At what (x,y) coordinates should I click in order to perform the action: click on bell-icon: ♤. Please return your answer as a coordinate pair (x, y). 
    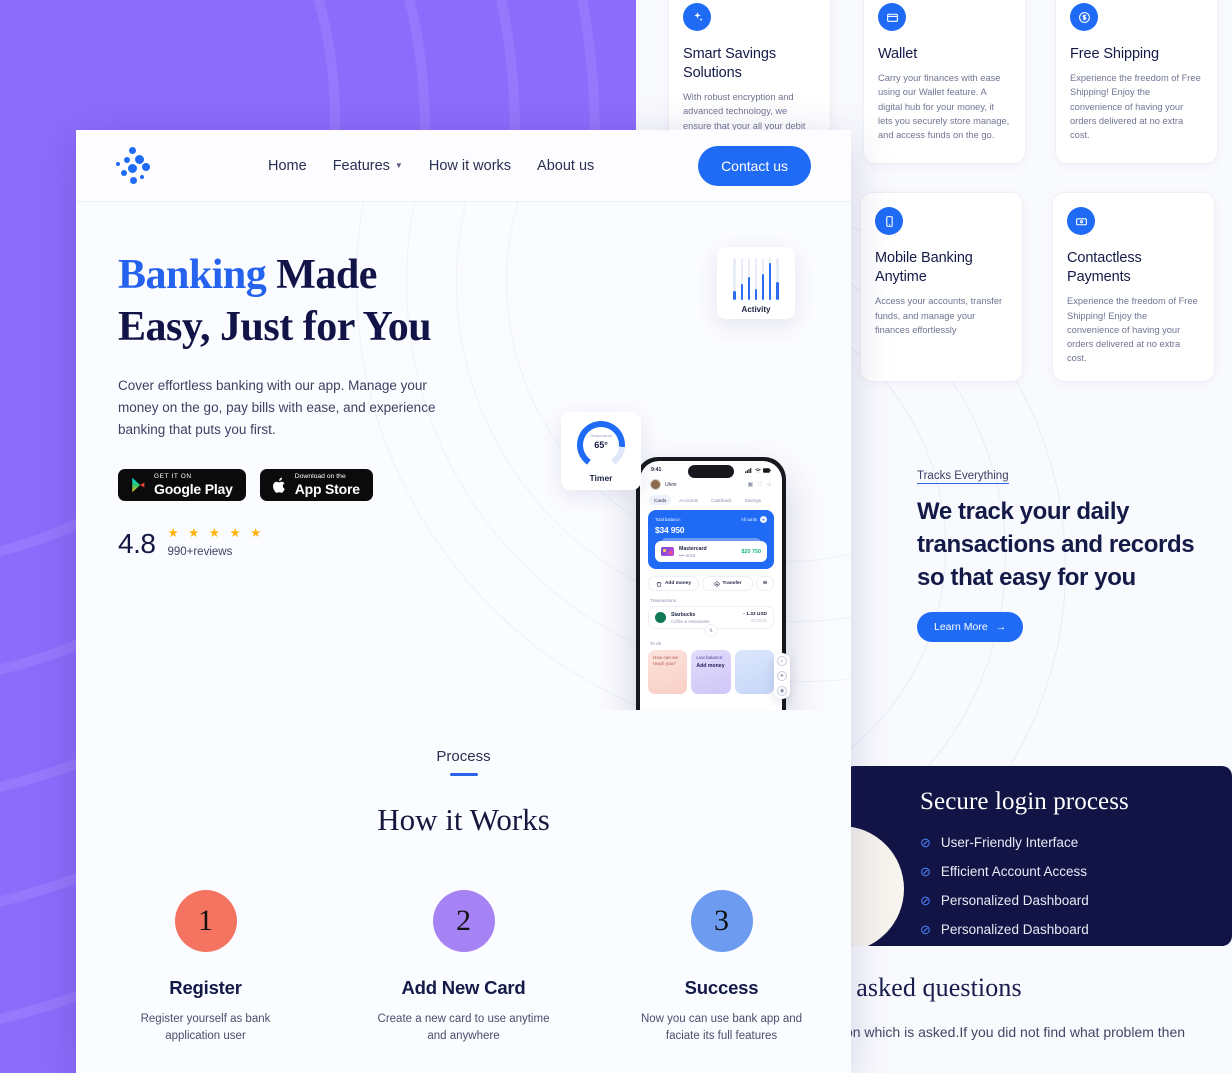
    Looking at the image, I should click on (769, 484).